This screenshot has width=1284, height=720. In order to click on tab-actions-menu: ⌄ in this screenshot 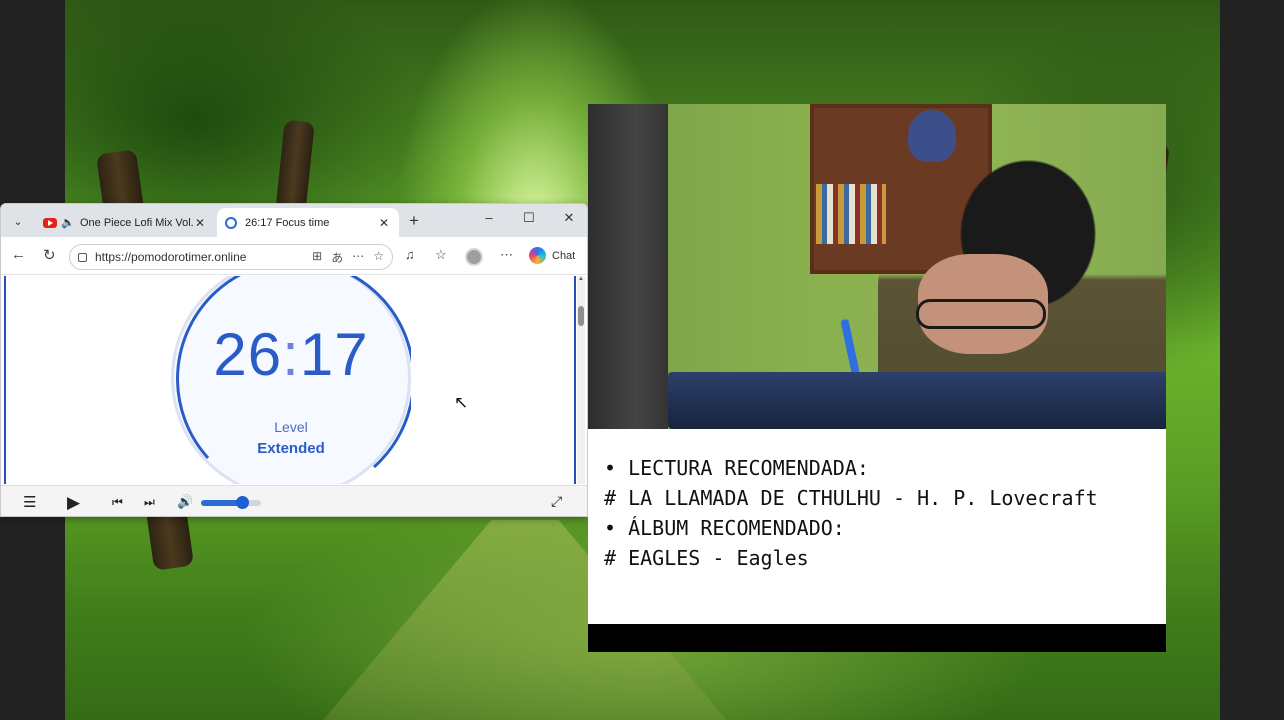, I will do `click(18, 221)`.